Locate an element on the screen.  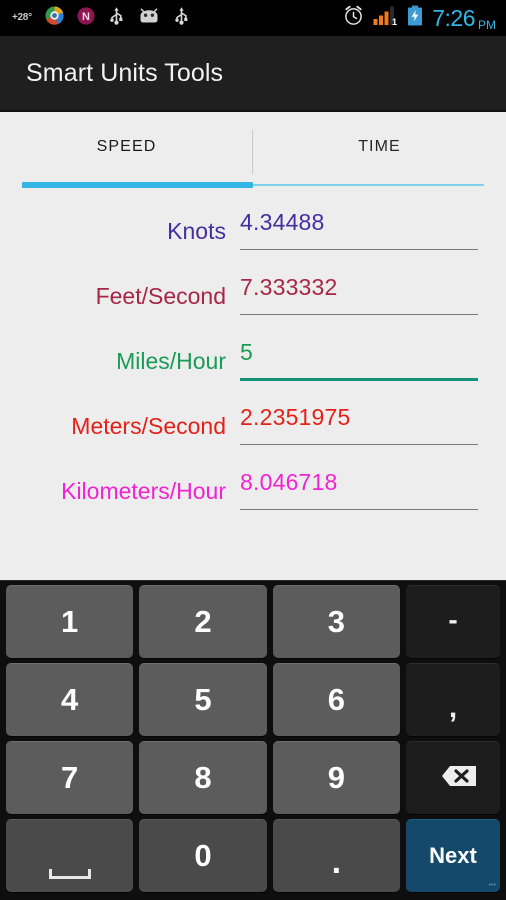
svg-text: 1 is located at coordinates (394, 21).